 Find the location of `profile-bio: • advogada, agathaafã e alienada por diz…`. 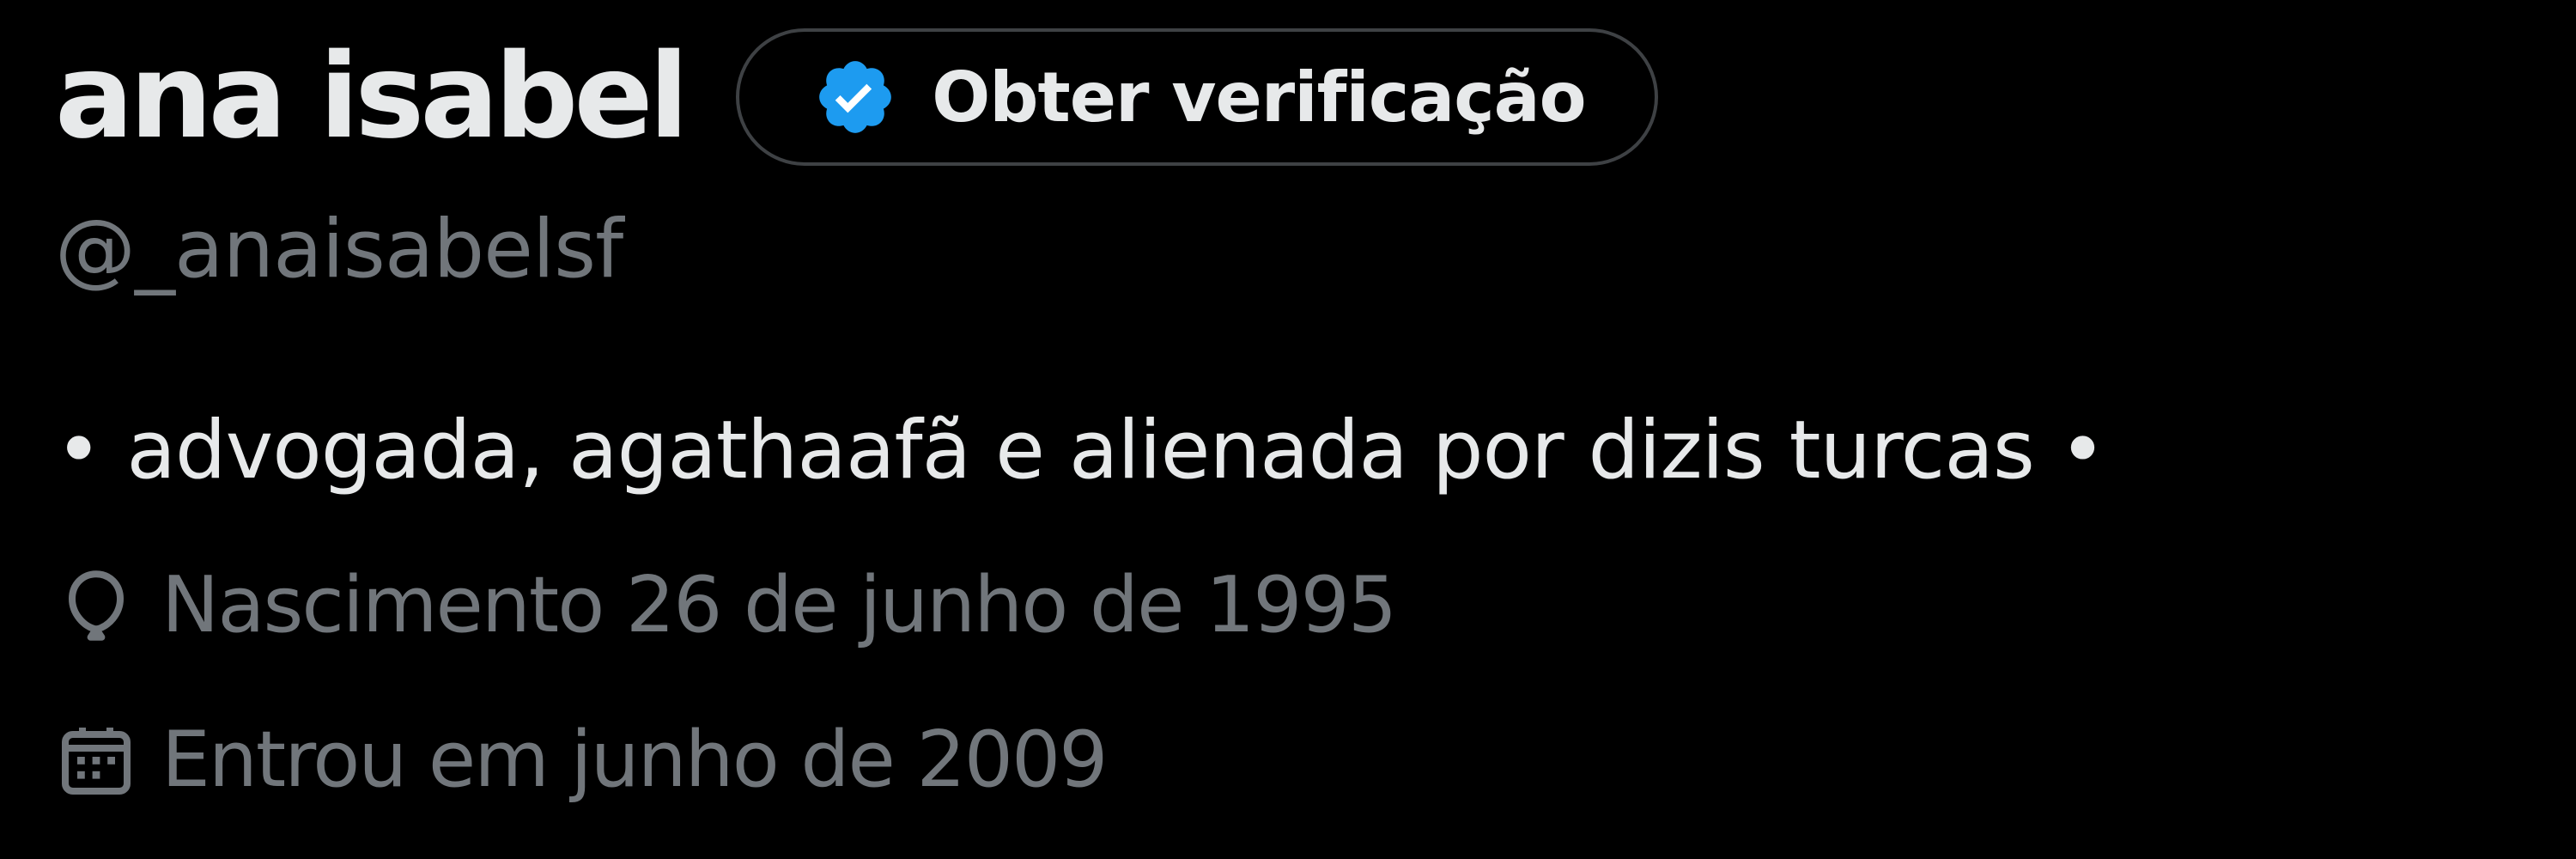

profile-bio: • advogada, agathaafã e alienada por diz… is located at coordinates (1080, 450).